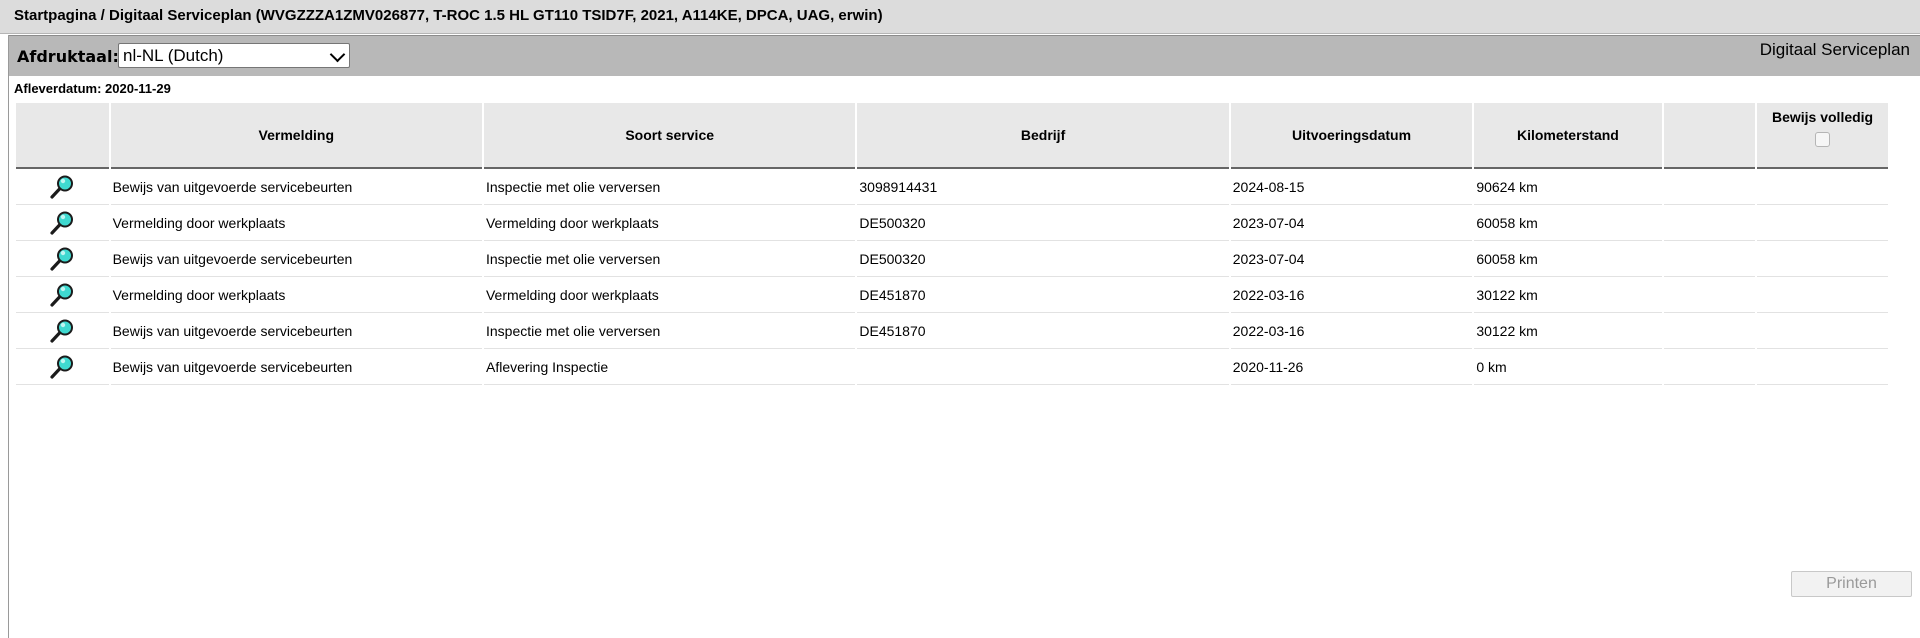  What do you see at coordinates (92, 88) in the screenshot?
I see `delivery-date: Afleverdatum: 2020-11-29` at bounding box center [92, 88].